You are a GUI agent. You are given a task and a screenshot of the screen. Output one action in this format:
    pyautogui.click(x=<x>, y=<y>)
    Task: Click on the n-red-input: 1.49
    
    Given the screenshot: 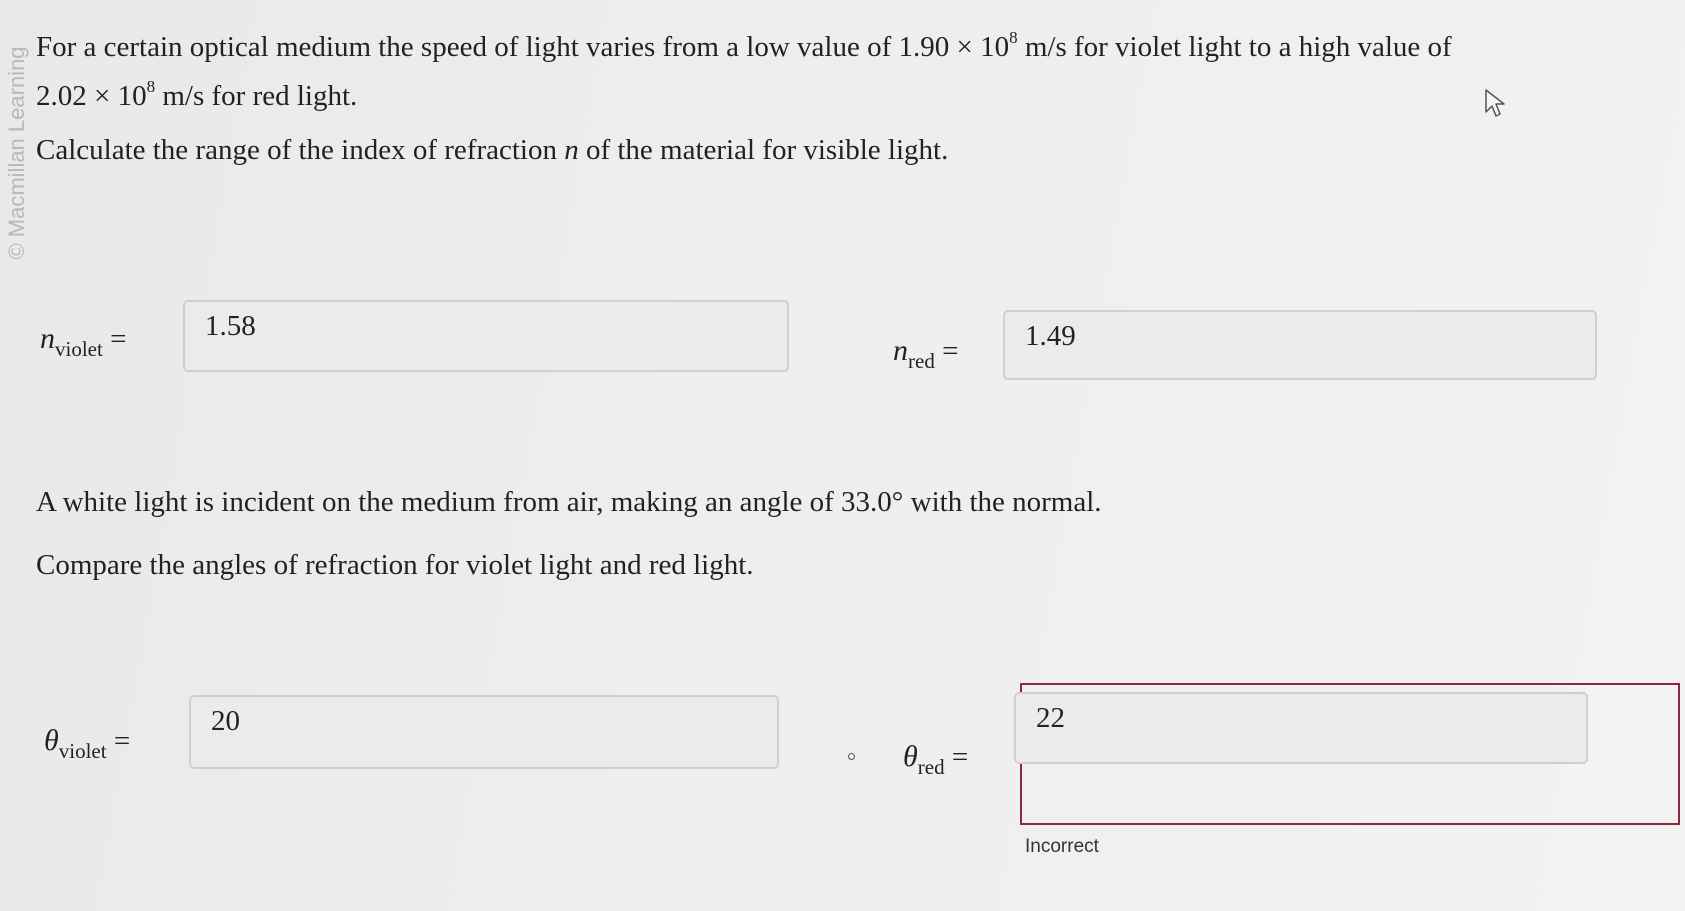 What is the action you would take?
    pyautogui.click(x=1300, y=345)
    